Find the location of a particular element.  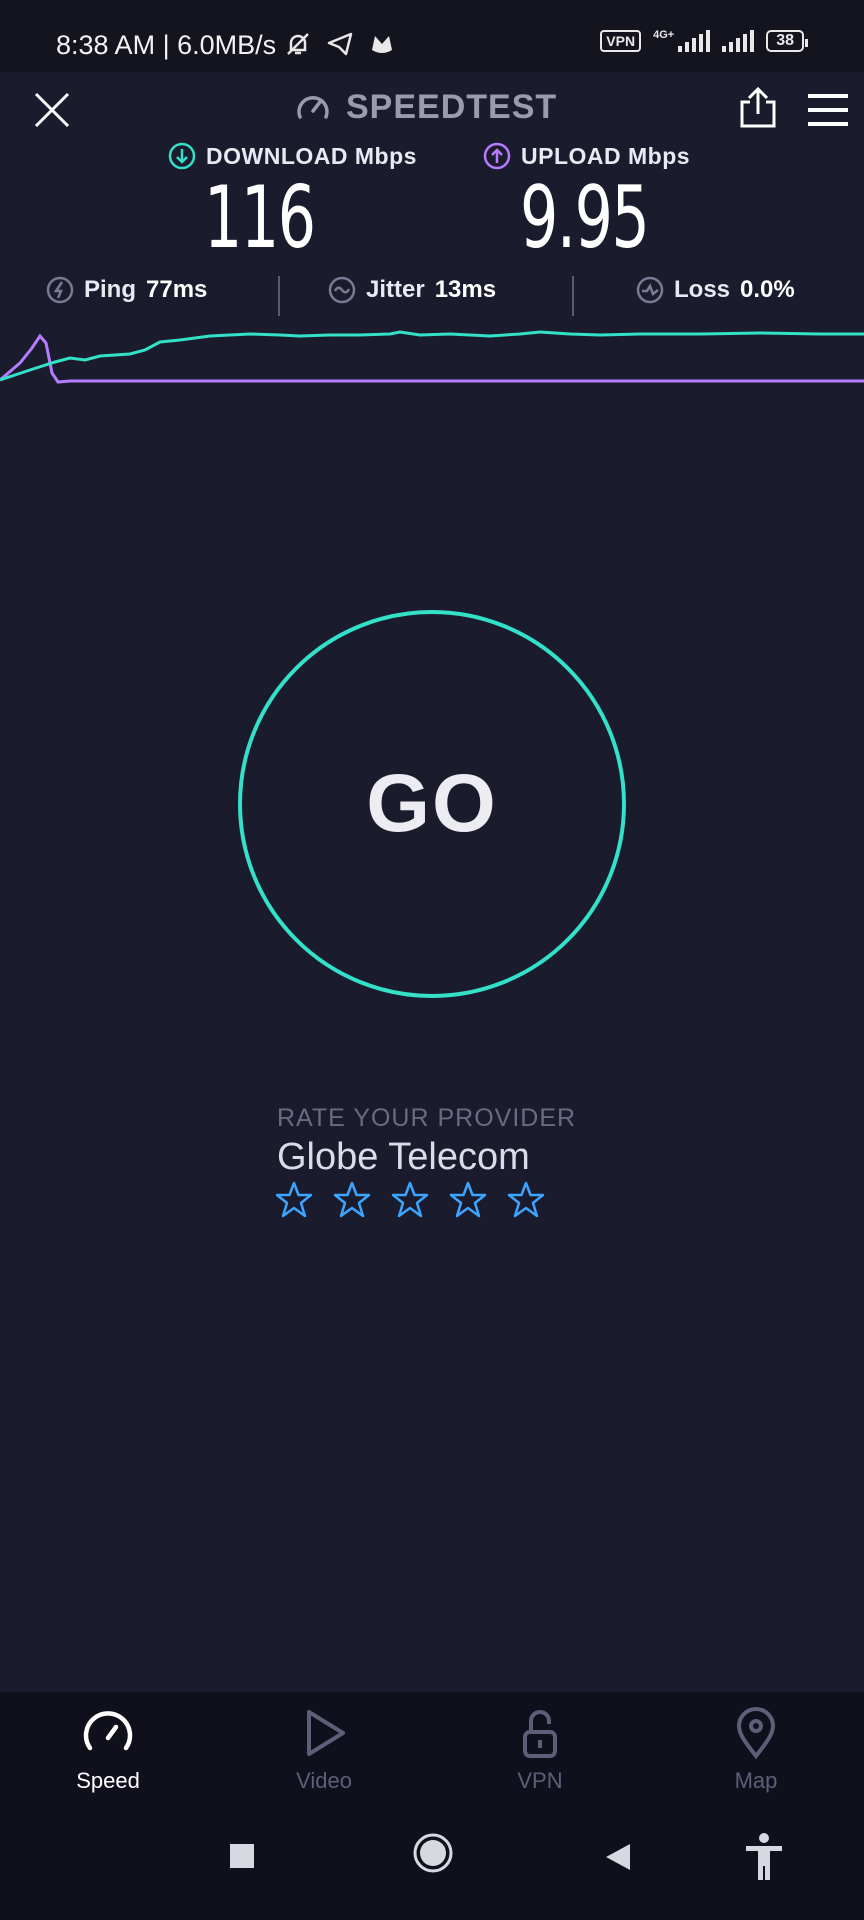

ping-stat: Ping 77ms is located at coordinates (126, 290).